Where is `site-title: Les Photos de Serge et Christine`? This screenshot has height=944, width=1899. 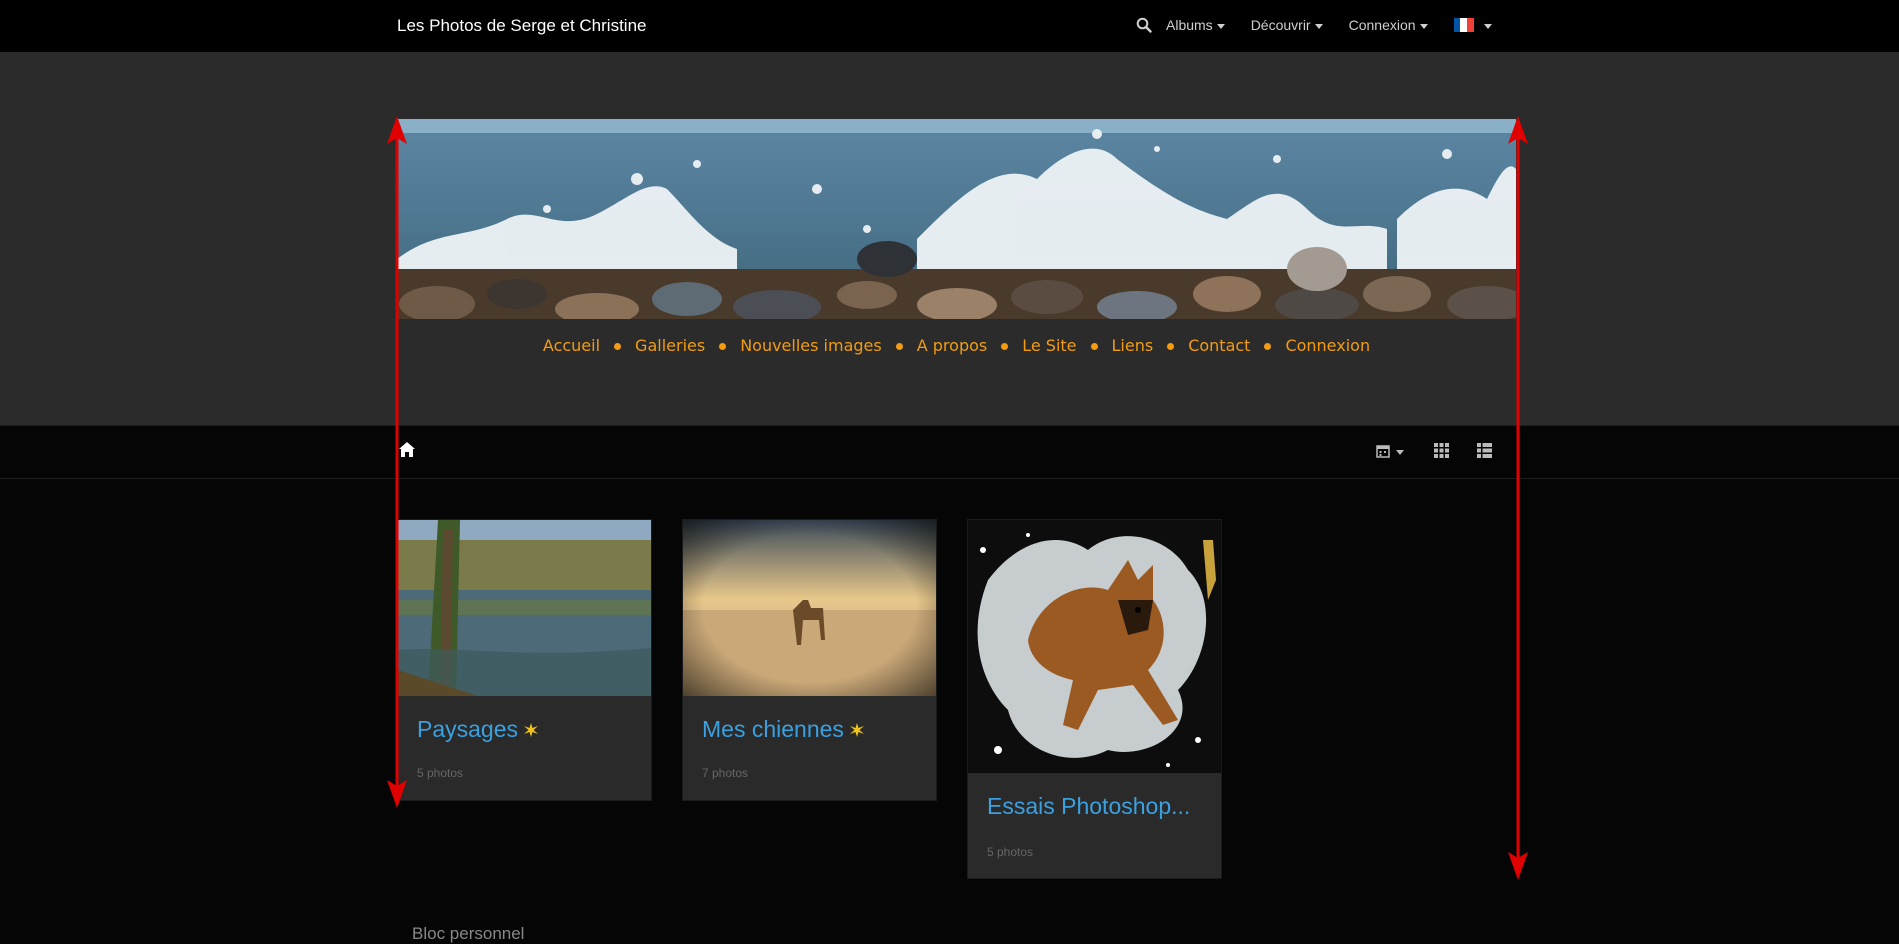 site-title: Les Photos de Serge et Christine is located at coordinates (521, 26).